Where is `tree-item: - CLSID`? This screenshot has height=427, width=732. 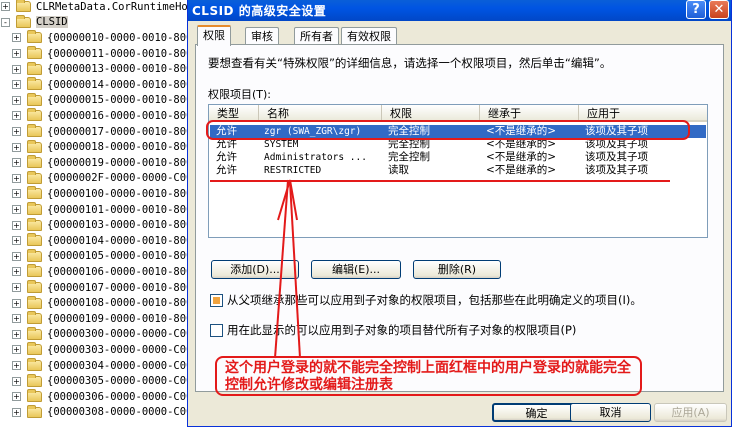
tree-item: - CLSID is located at coordinates (95, 22).